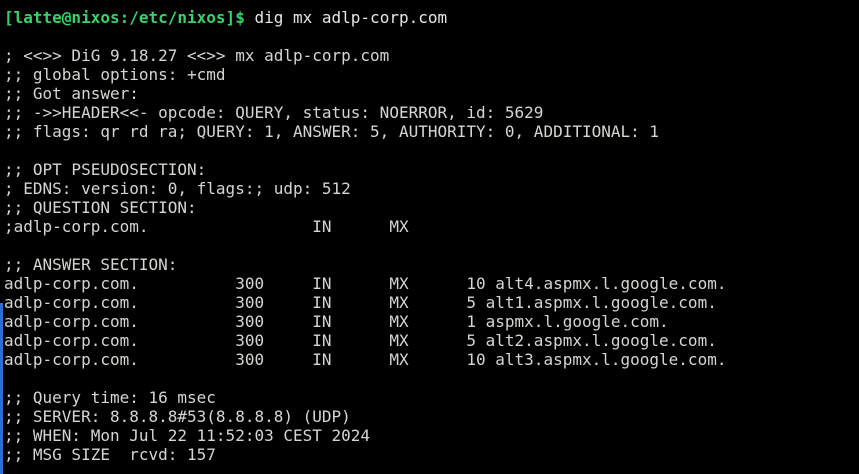 Image resolution: width=859 pixels, height=474 pixels. I want to click on output-line: ;; OPT PSEUDOSECTION:, so click(105, 169).